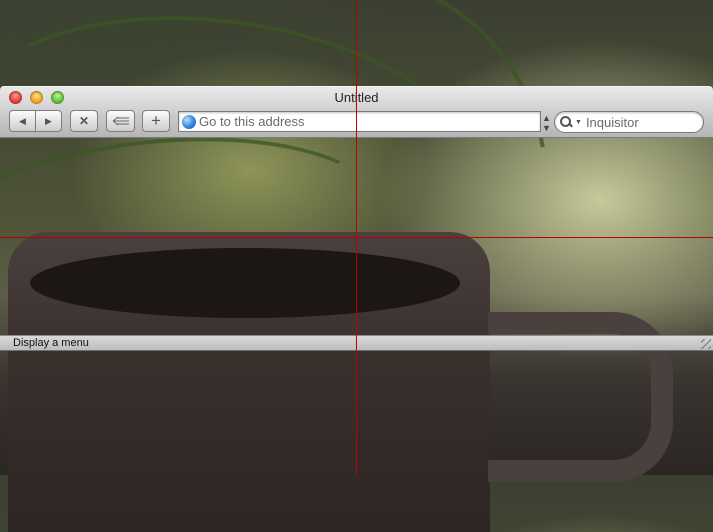 This screenshot has width=713, height=532. I want to click on search-icon, so click(567, 122).